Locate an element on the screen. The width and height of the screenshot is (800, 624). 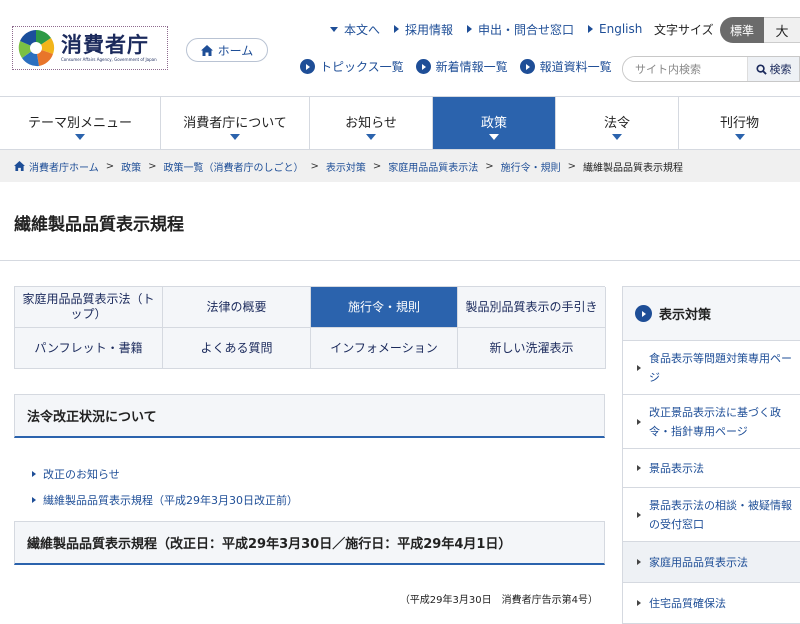
nav-news: お知らせ is located at coordinates (371, 123).